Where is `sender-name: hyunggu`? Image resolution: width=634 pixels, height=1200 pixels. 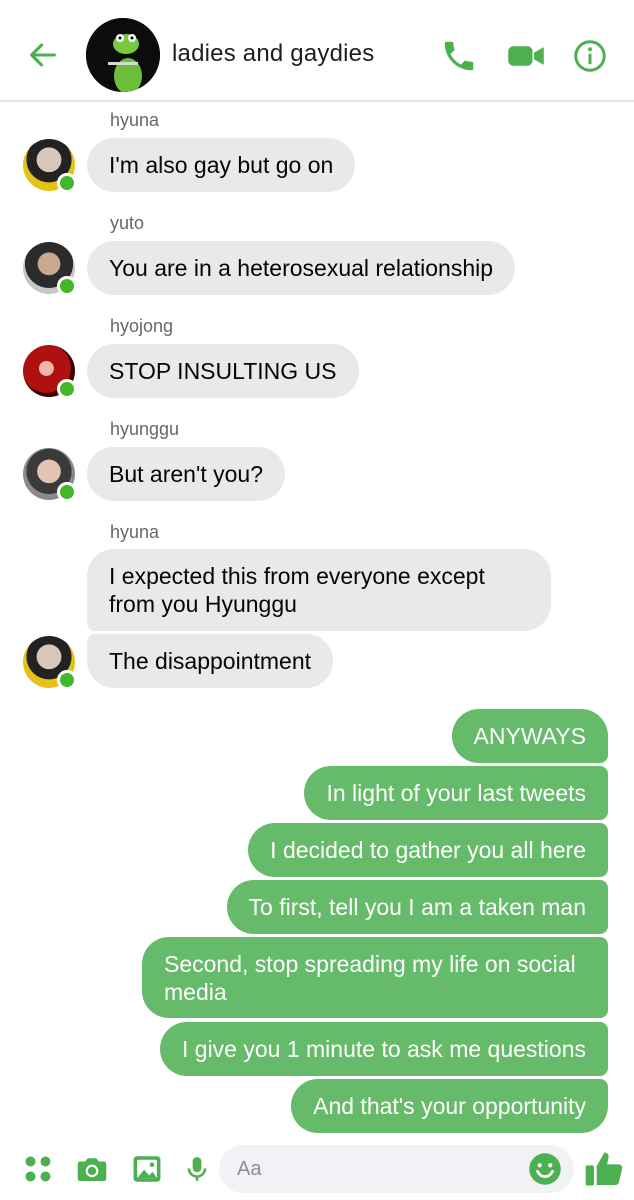
sender-name: hyunggu is located at coordinates (145, 429).